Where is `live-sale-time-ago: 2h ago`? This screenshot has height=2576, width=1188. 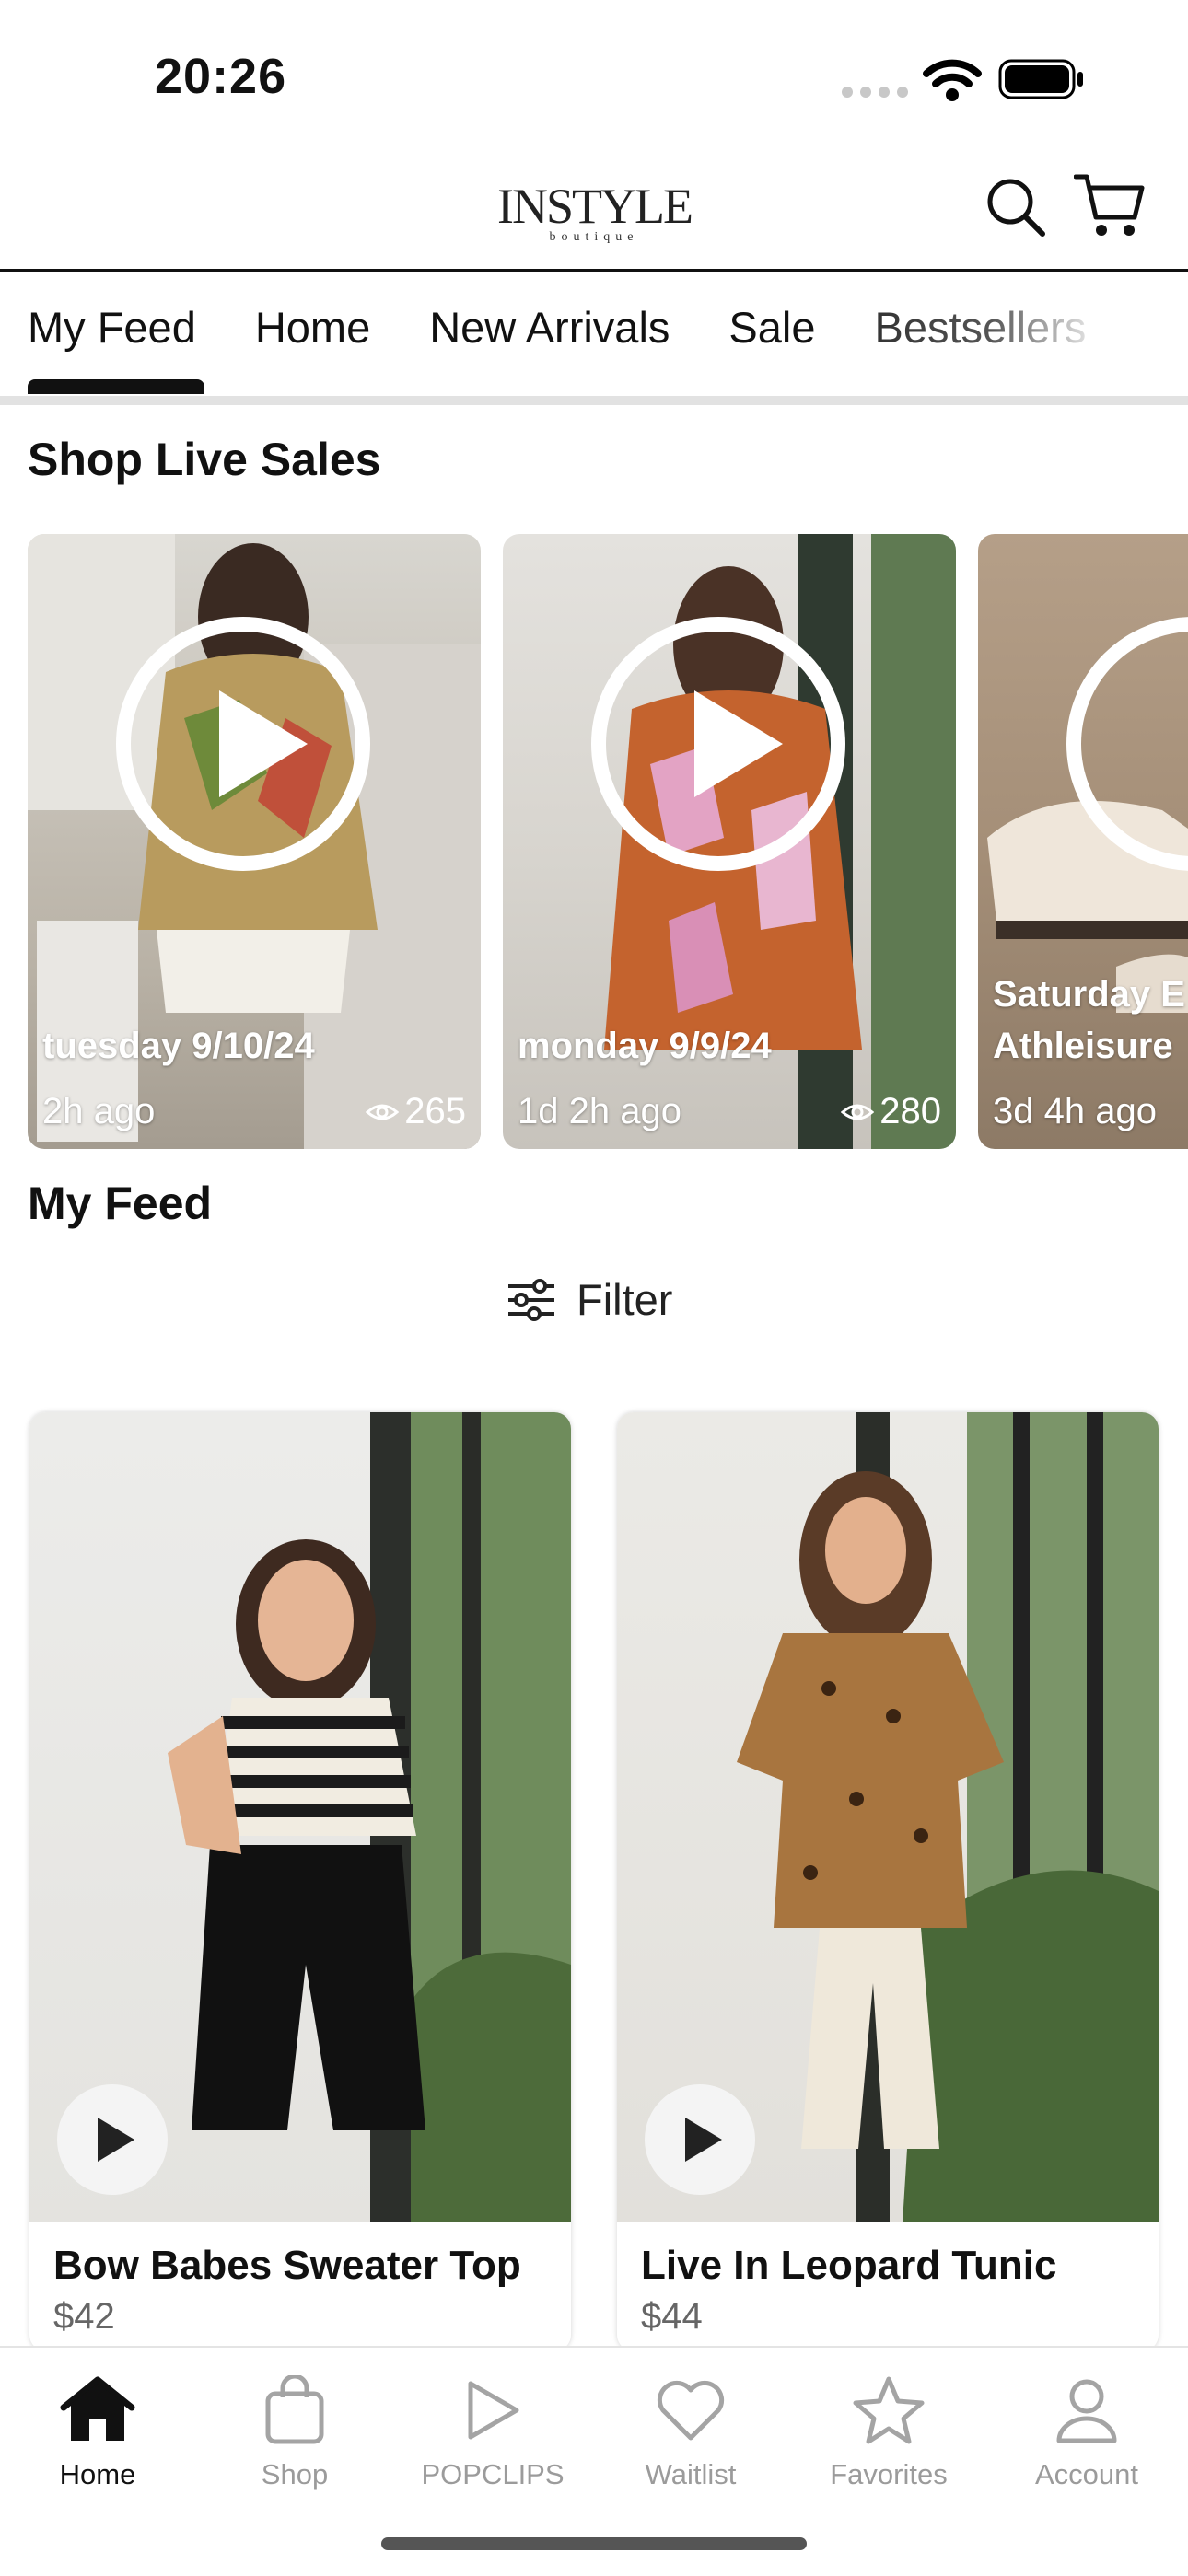 live-sale-time-ago: 2h ago is located at coordinates (99, 1111).